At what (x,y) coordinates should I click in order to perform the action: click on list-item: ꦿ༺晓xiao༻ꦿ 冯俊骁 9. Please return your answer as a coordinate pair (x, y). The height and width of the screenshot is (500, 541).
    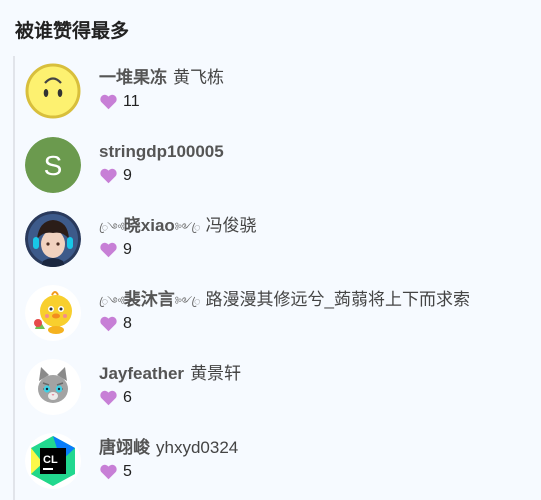
    Looking at the image, I should click on (277, 241).